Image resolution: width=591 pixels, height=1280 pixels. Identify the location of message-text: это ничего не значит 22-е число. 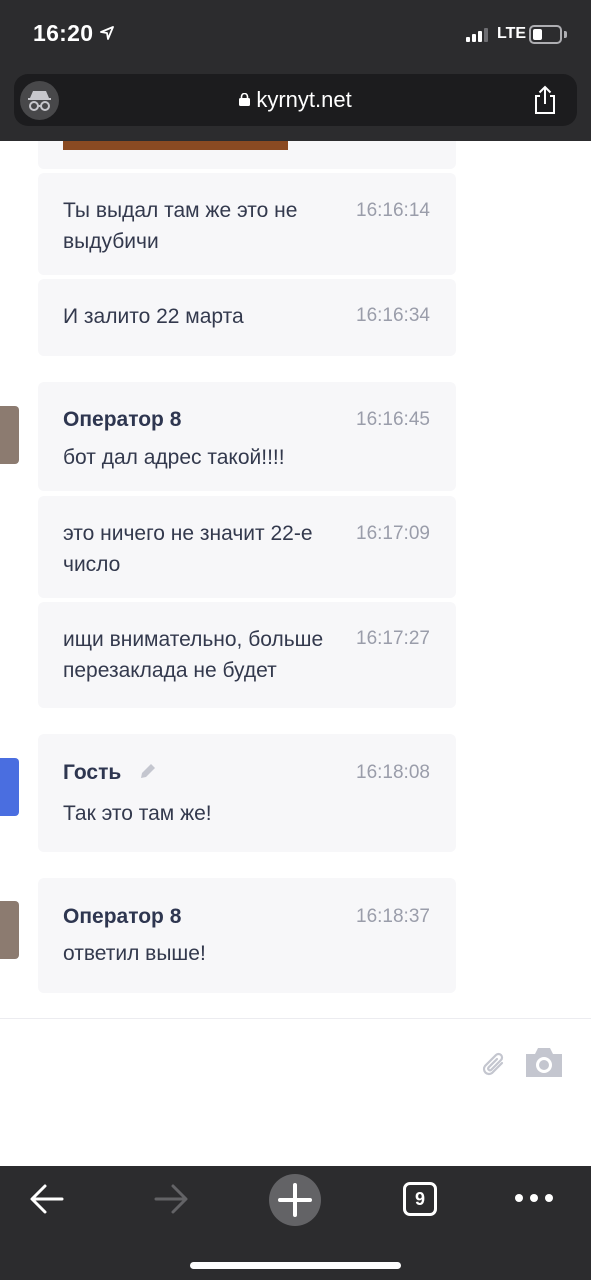
(188, 549).